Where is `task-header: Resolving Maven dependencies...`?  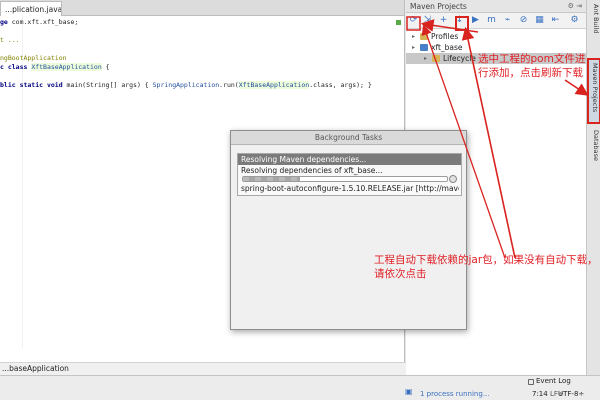 task-header: Resolving Maven dependencies... is located at coordinates (349, 159).